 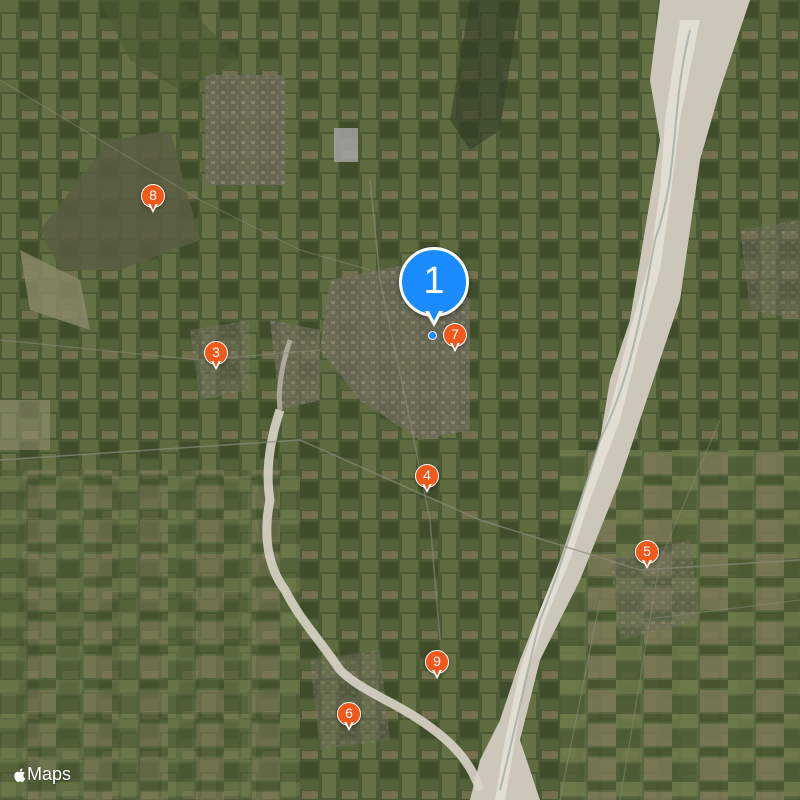 I want to click on maps-attribution: Maps, so click(x=41, y=774).